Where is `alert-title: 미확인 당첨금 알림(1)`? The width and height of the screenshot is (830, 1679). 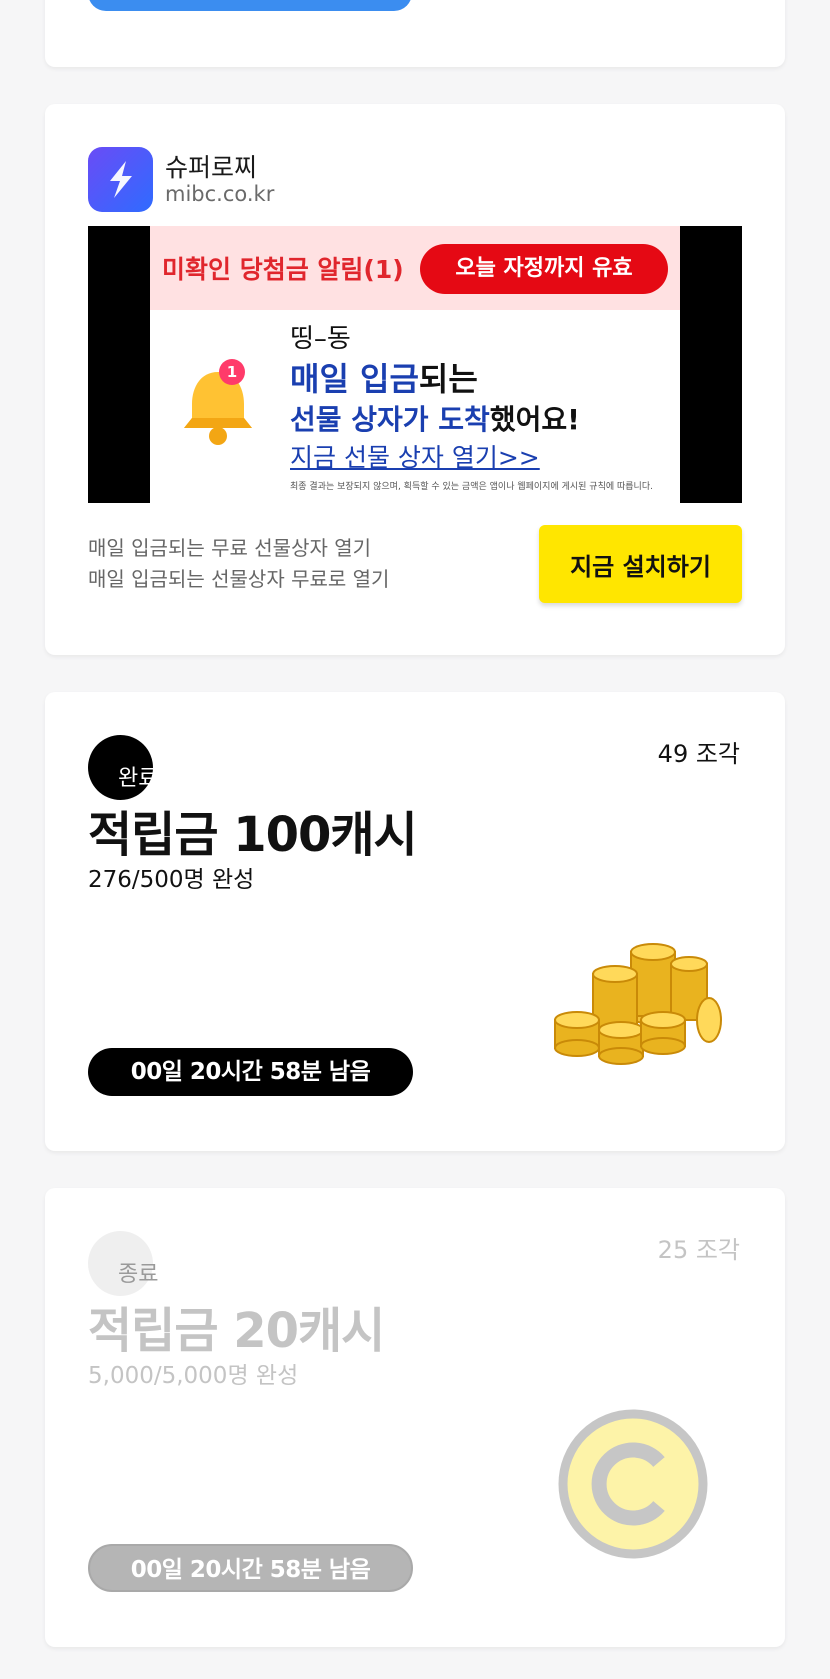
alert-title: 미확인 당첨금 알림(1) is located at coordinates (283, 269).